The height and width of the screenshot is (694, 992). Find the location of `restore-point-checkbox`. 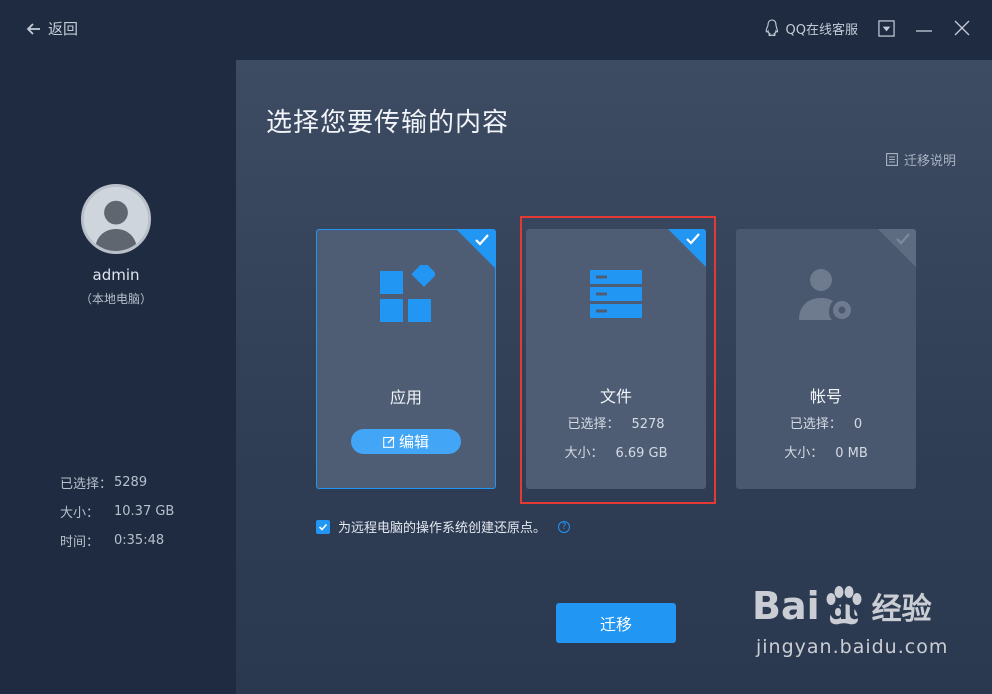

restore-point-checkbox is located at coordinates (323, 526).